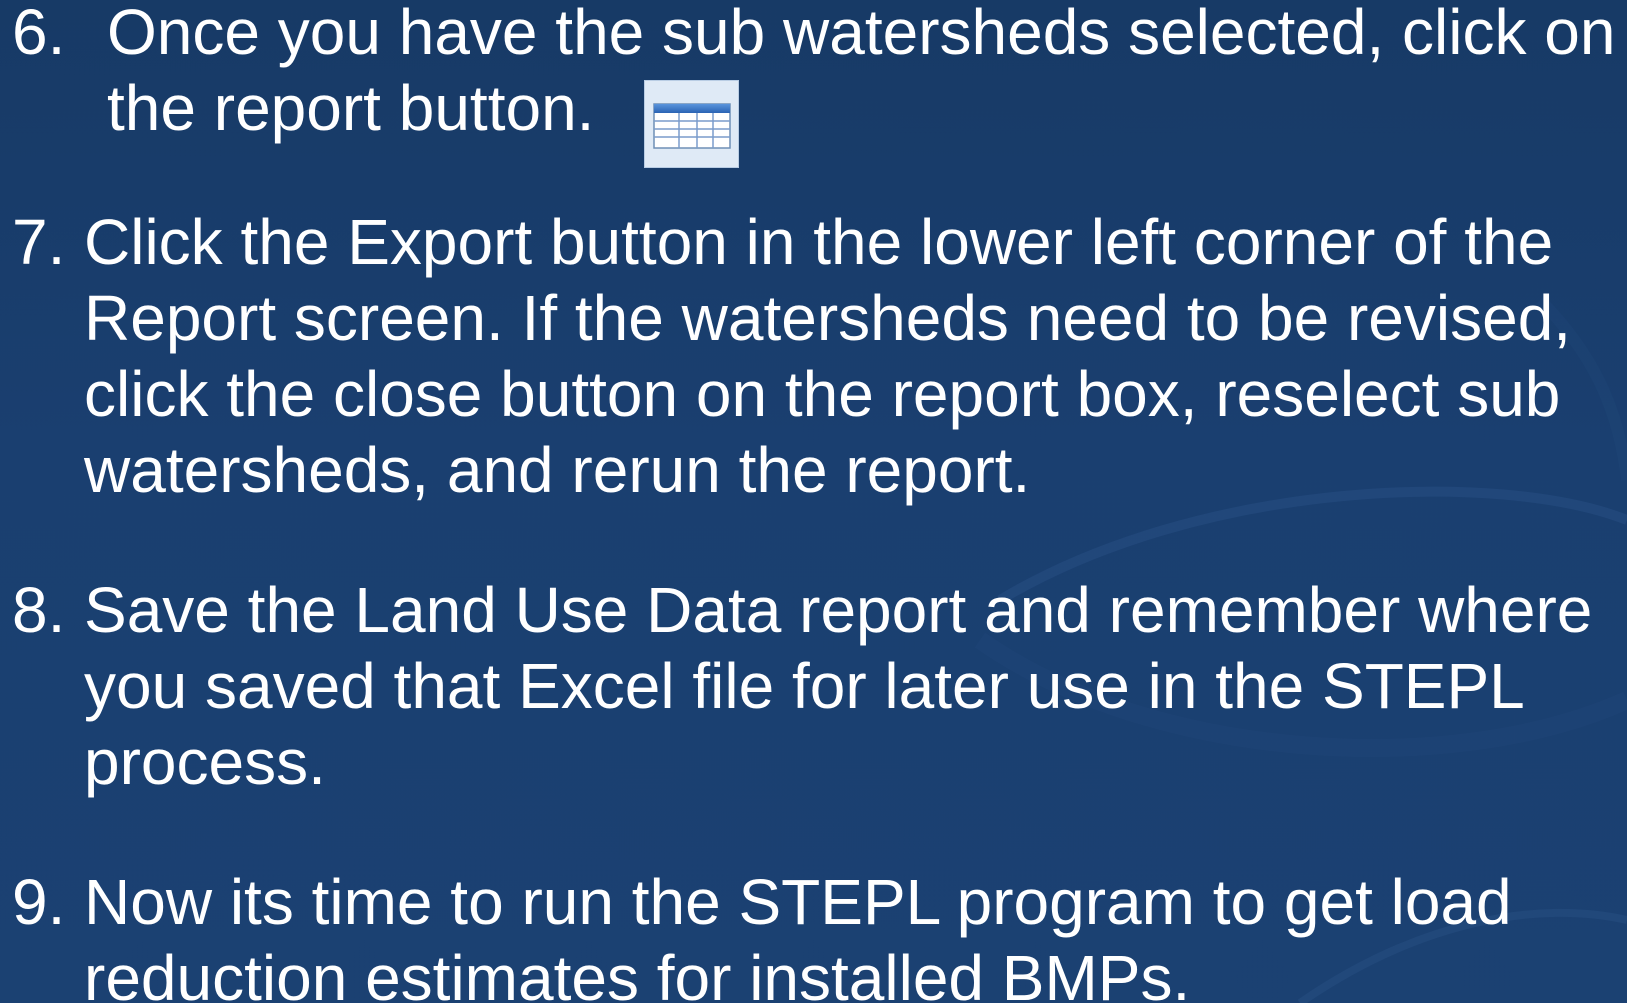  What do you see at coordinates (39, 902) in the screenshot?
I see `step-number: 9.` at bounding box center [39, 902].